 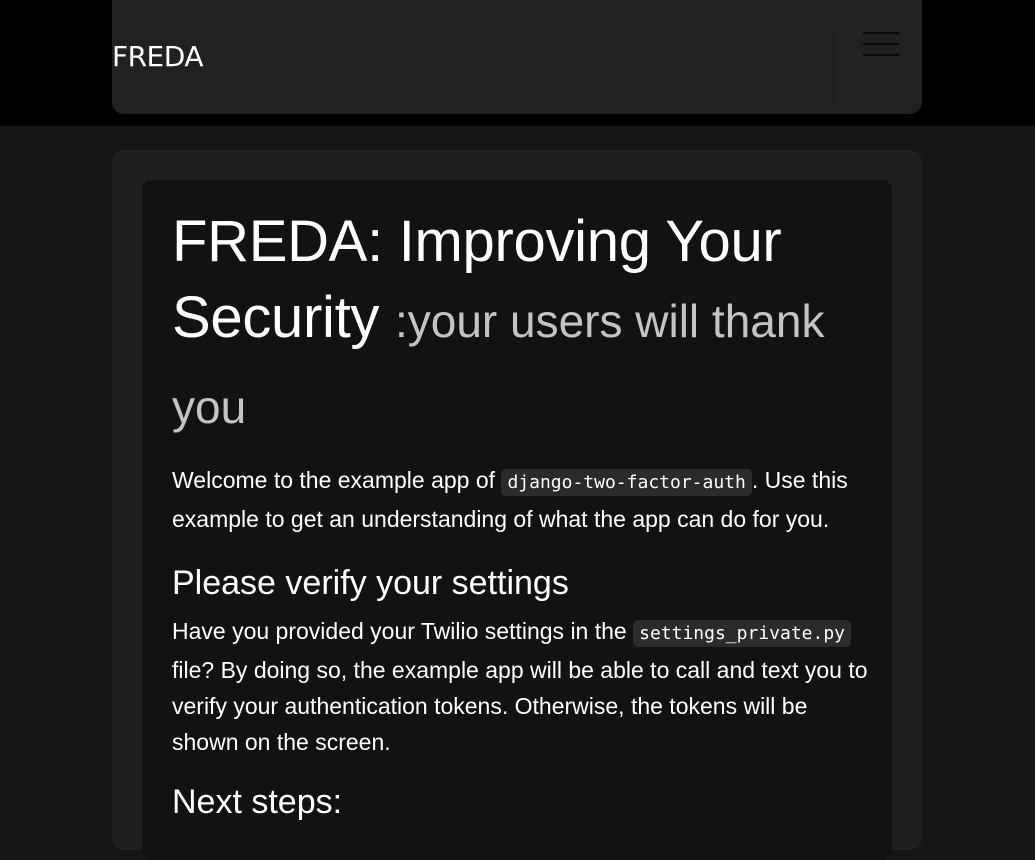 What do you see at coordinates (370, 583) in the screenshot?
I see `verify-settings-heading: Please verify your settings` at bounding box center [370, 583].